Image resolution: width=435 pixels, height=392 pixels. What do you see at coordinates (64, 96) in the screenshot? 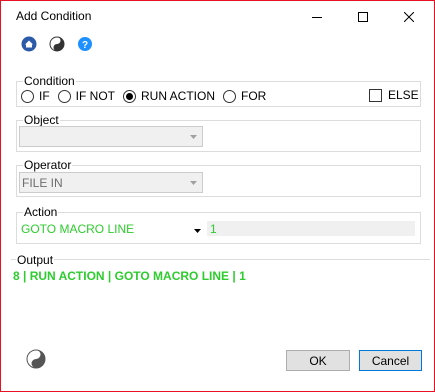
I see `radio-if-not-circle` at bounding box center [64, 96].